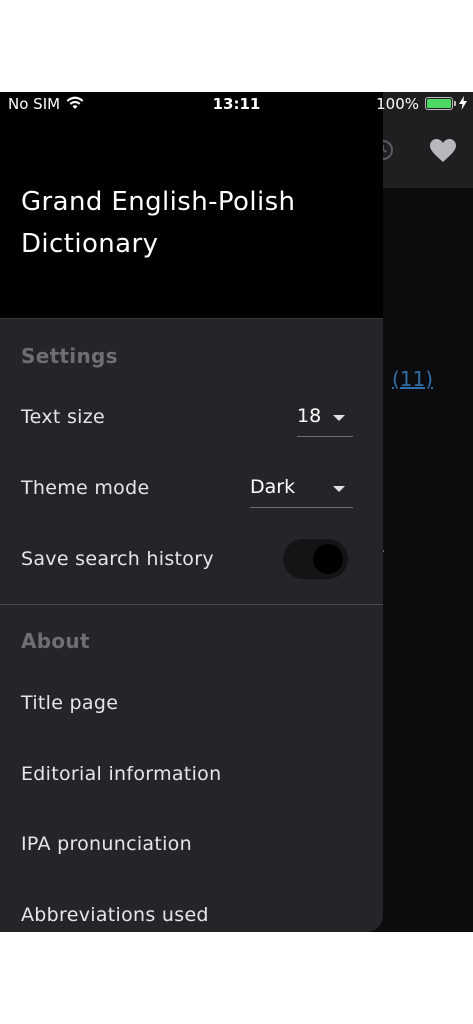  Describe the element at coordinates (439, 103) in the screenshot. I see `battery-icon` at that location.